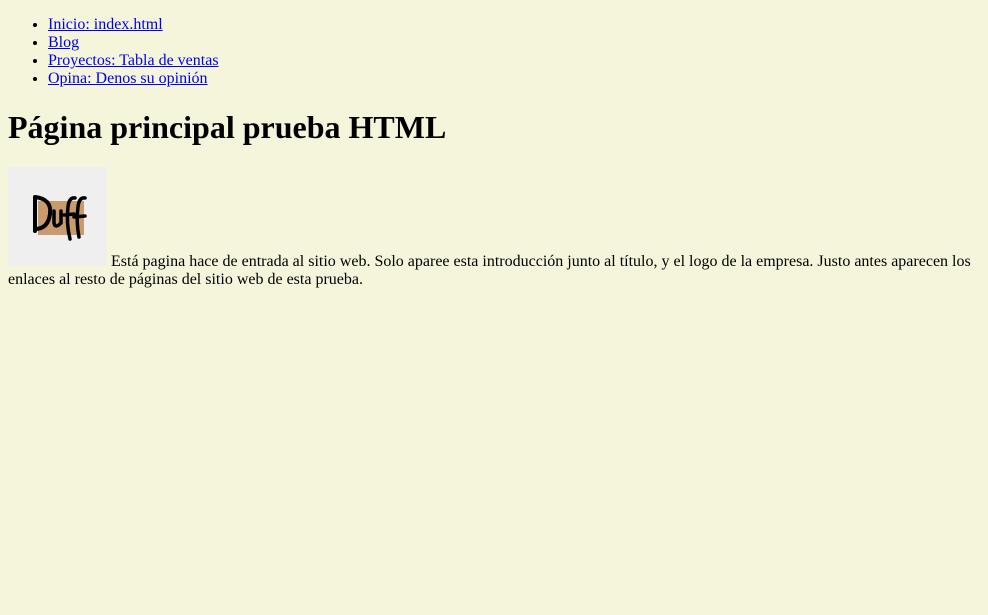  Describe the element at coordinates (514, 25) in the screenshot. I see `nav-item-inicio: Inicio: index.html` at that location.